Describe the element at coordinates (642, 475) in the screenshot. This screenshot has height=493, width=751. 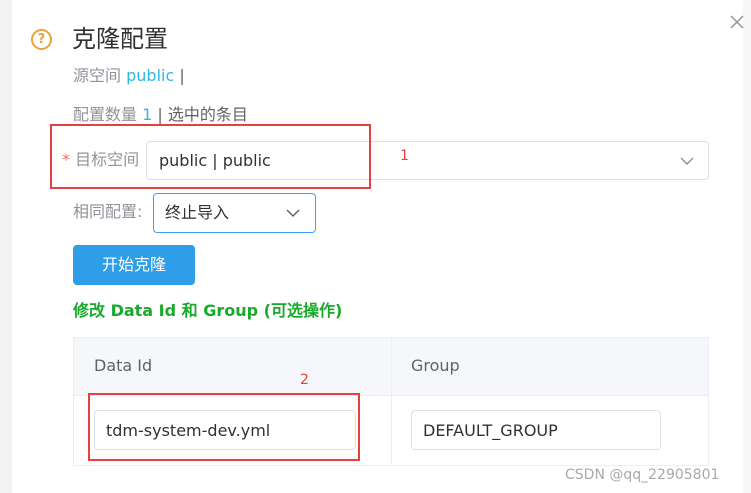
I see `csdn-watermark: CSDN @qq_22905801` at that location.